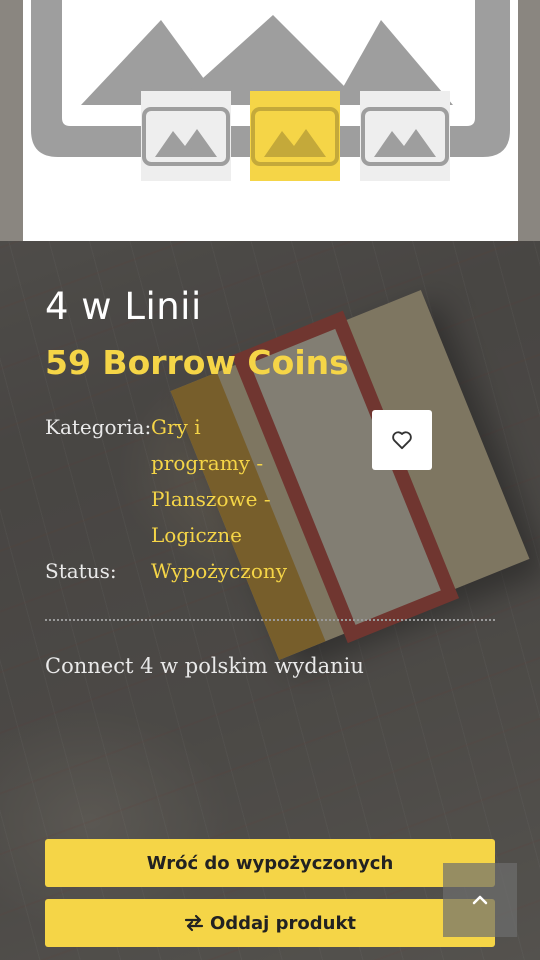 This screenshot has width=540, height=960. I want to click on return-product-button: Oddaj produkt, so click(270, 923).